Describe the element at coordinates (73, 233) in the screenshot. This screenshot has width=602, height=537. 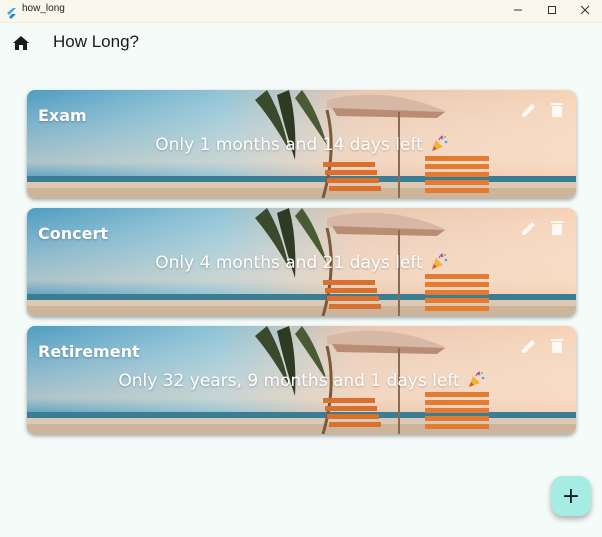
I see `card-title: Concert` at that location.